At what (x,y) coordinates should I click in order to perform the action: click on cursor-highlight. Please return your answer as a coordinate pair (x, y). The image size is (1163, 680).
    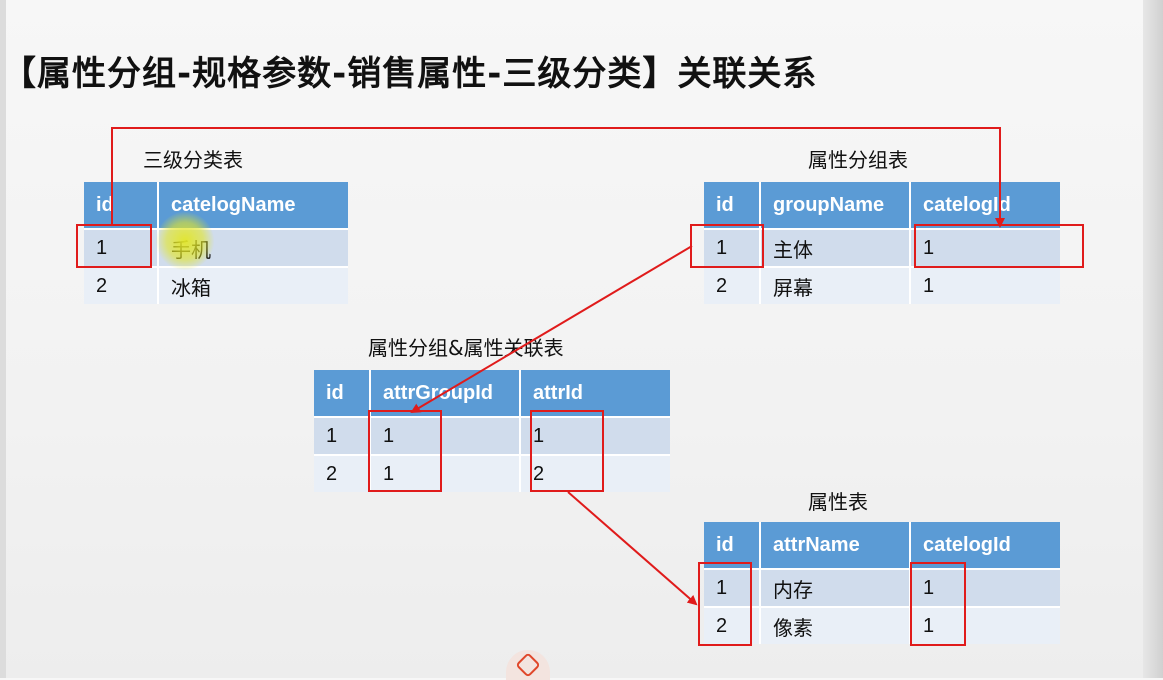
    Looking at the image, I should click on (185, 241).